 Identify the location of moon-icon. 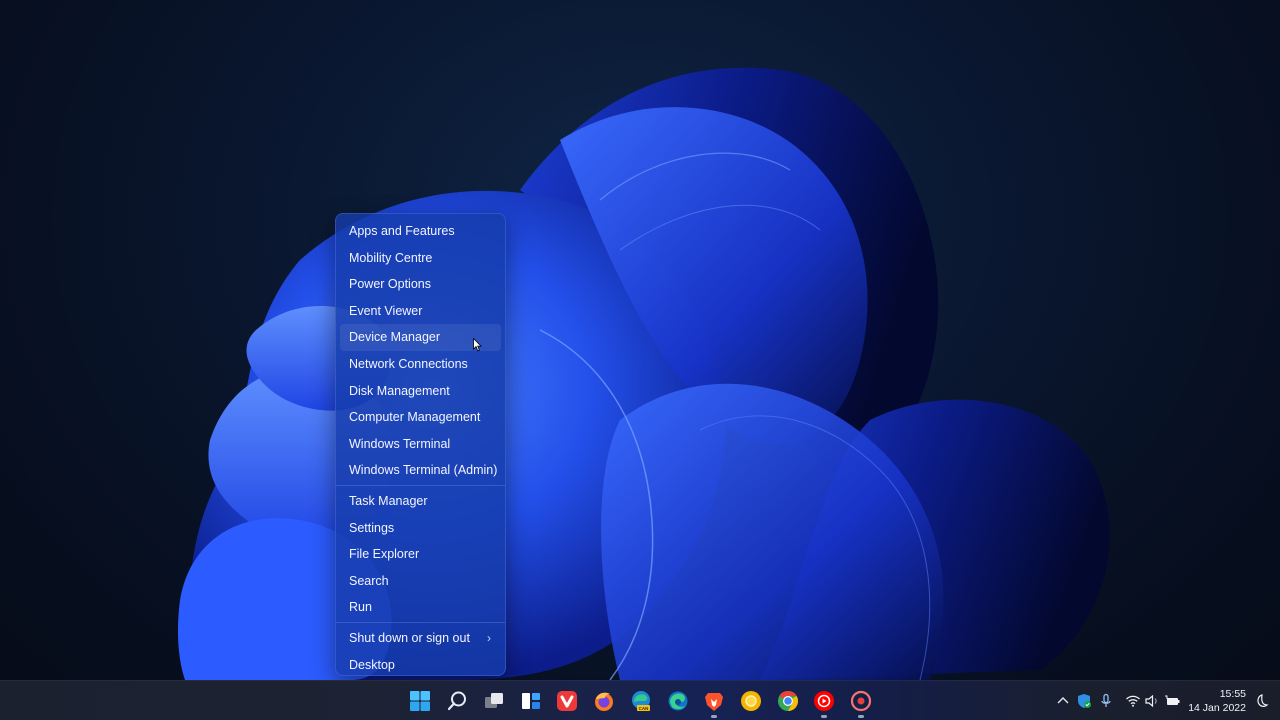
(1263, 700).